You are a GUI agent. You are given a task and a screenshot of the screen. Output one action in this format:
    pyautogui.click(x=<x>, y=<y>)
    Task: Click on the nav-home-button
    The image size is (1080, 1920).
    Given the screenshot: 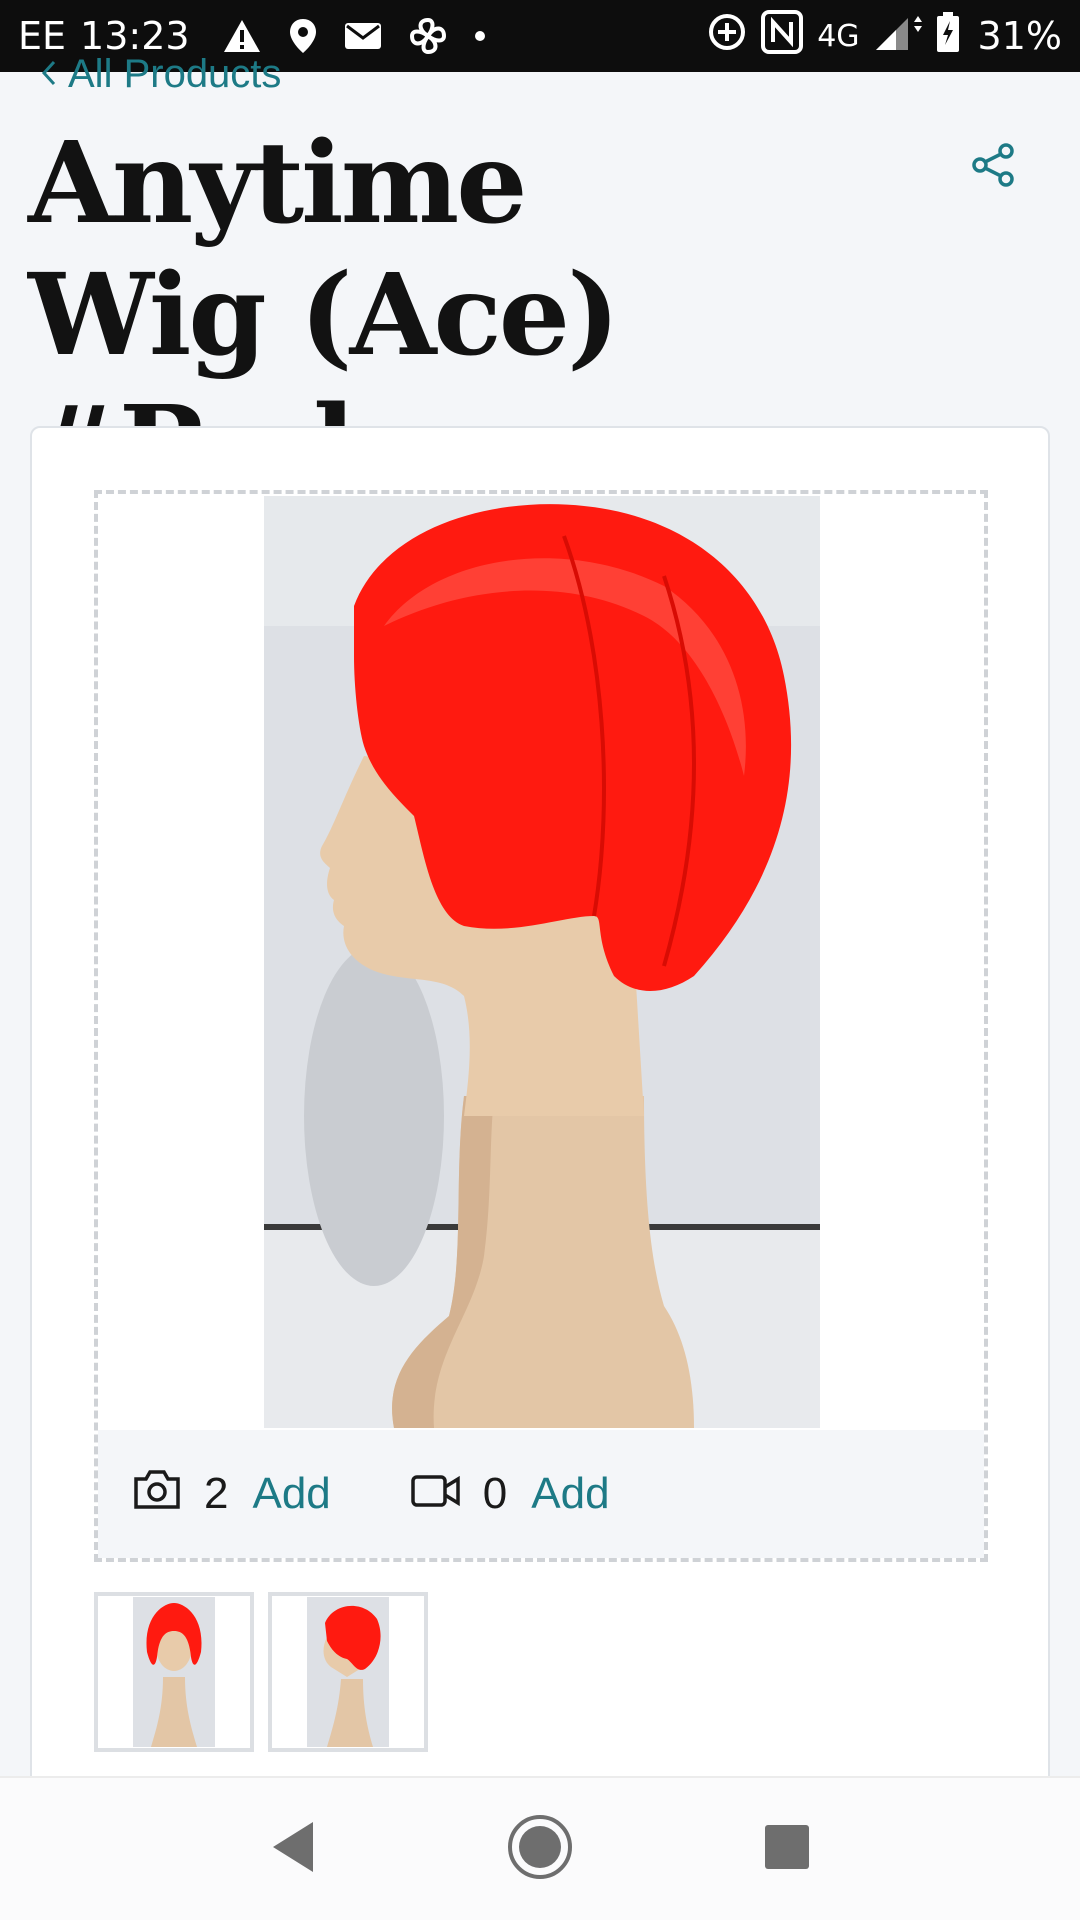 What is the action you would take?
    pyautogui.click(x=540, y=1849)
    